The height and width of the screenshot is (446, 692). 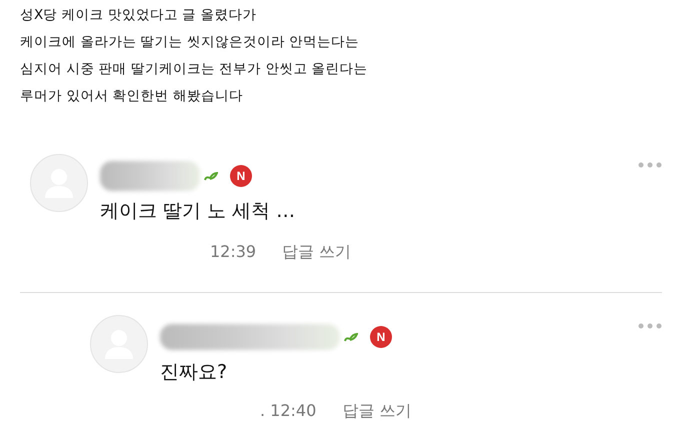 I want to click on post-text-line: 루머가 있어서 확인한번 해봤습니다, so click(x=132, y=96).